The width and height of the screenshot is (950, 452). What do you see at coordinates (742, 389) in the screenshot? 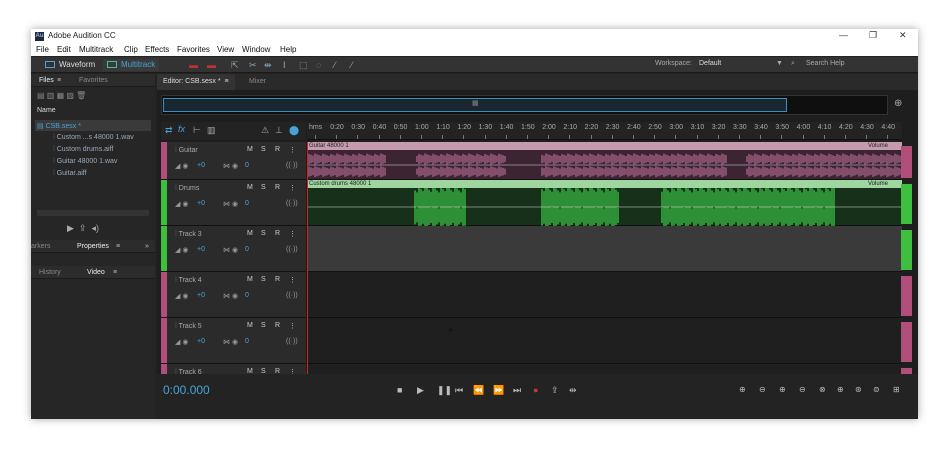
I see `zoom-in-amplitude-icon: ⊕` at bounding box center [742, 389].